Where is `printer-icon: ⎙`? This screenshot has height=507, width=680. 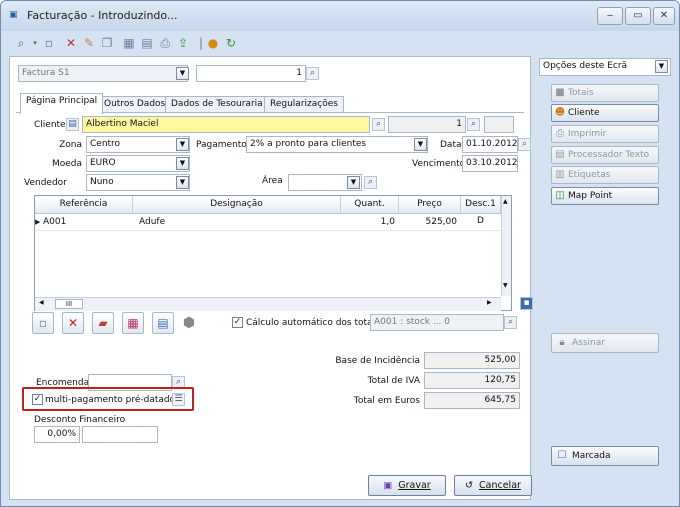
printer-icon: ⎙ is located at coordinates (165, 43).